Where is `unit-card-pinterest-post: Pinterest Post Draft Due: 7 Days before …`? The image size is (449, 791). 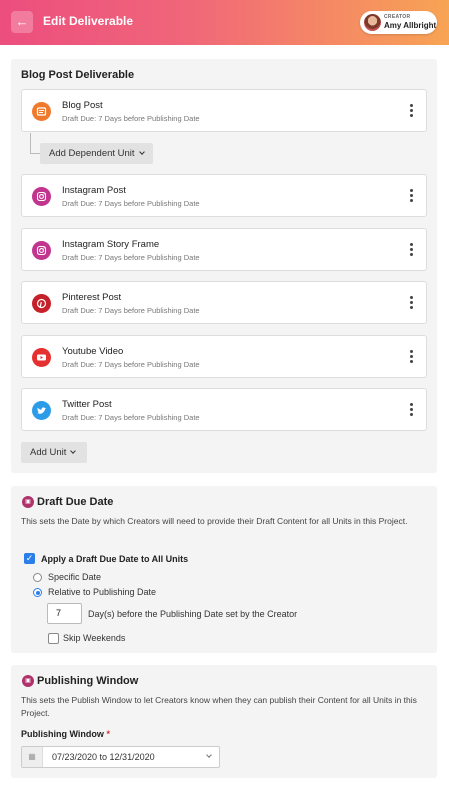
unit-card-pinterest-post: Pinterest Post Draft Due: 7 Days before … is located at coordinates (224, 302).